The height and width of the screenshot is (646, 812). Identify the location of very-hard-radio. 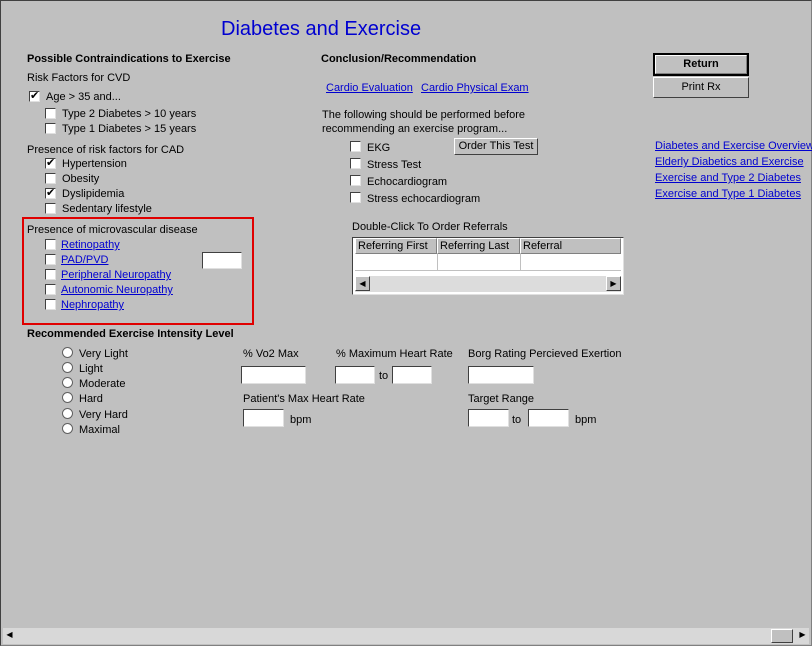
(67, 413).